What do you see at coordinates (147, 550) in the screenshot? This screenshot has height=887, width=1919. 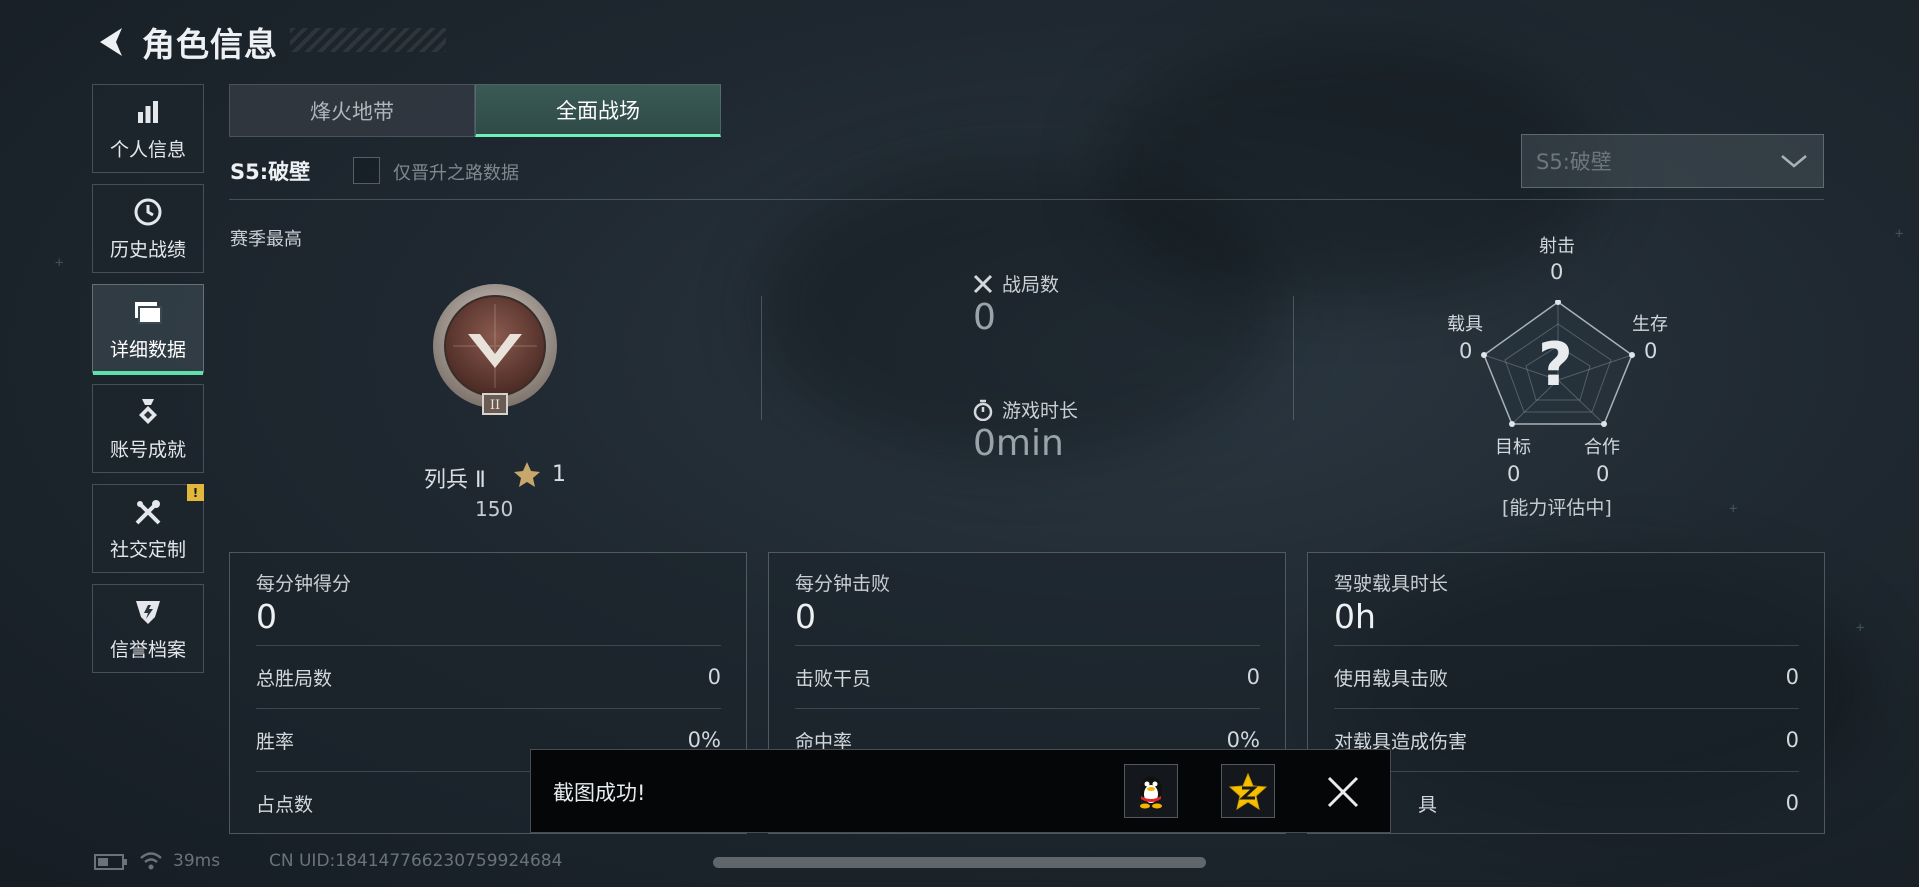 I see `sidebar-item-label: 社交定制` at bounding box center [147, 550].